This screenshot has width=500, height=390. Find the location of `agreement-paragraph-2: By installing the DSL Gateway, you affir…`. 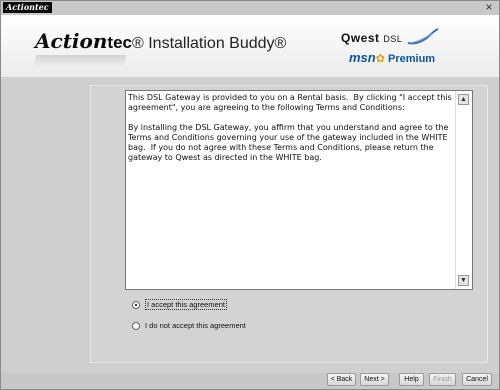

agreement-paragraph-2: By installing the DSL Gateway, you affir… is located at coordinates (290, 142).